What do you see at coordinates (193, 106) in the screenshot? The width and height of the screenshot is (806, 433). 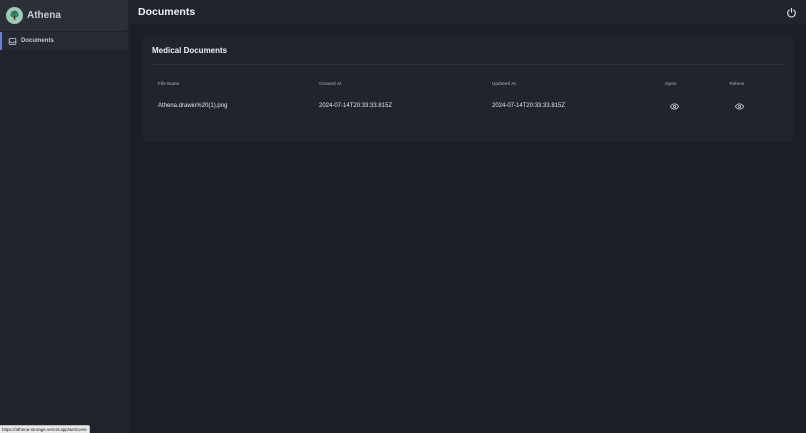 I see `cell-file-name: Athena.drawio%20(1).png` at bounding box center [193, 106].